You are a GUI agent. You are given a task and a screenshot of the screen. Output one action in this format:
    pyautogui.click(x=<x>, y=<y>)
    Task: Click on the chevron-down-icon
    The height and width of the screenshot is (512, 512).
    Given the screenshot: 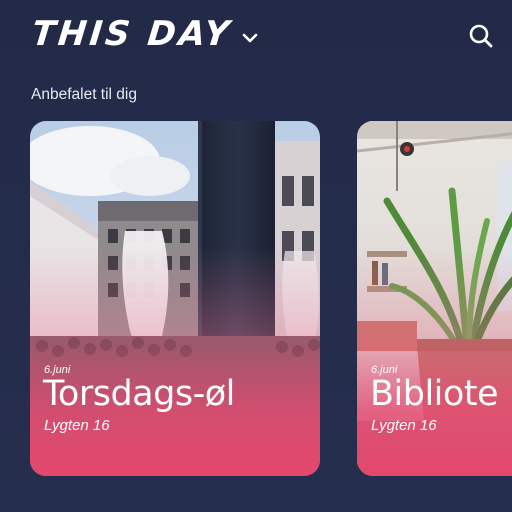 What is the action you would take?
    pyautogui.click(x=250, y=38)
    